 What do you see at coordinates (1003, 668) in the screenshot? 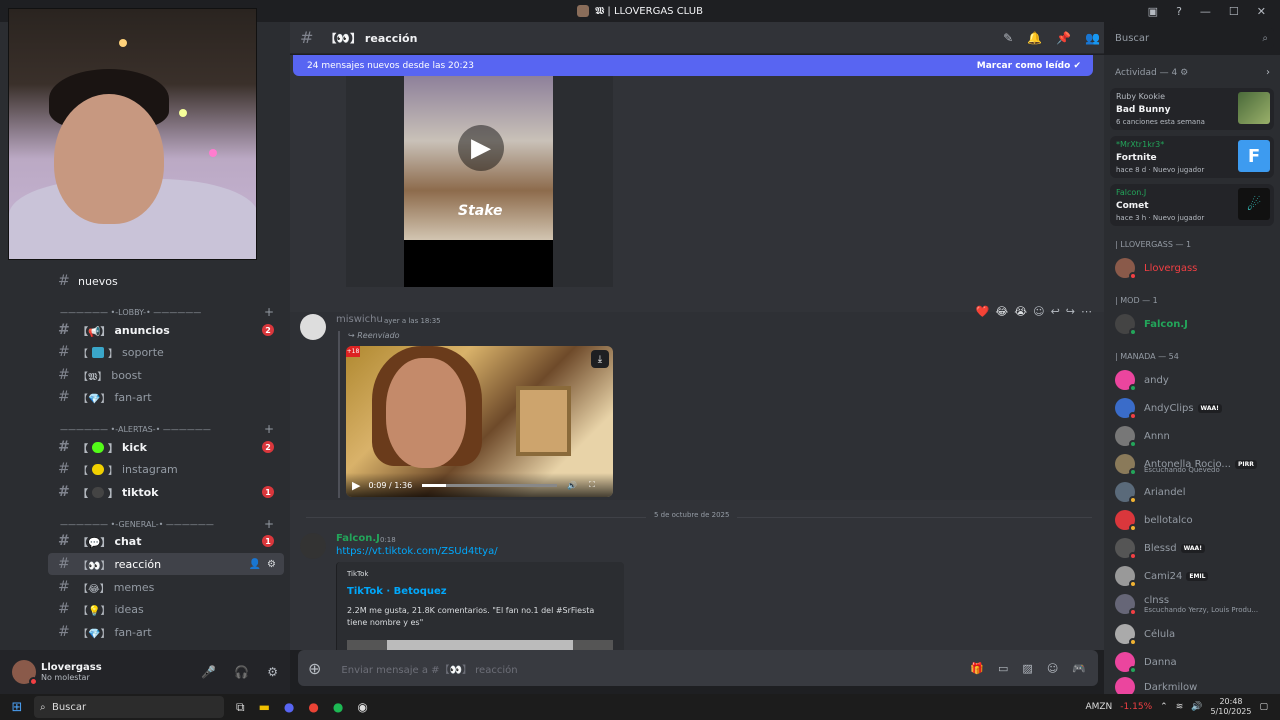
I see `gif-icon: ▭` at bounding box center [1003, 668].